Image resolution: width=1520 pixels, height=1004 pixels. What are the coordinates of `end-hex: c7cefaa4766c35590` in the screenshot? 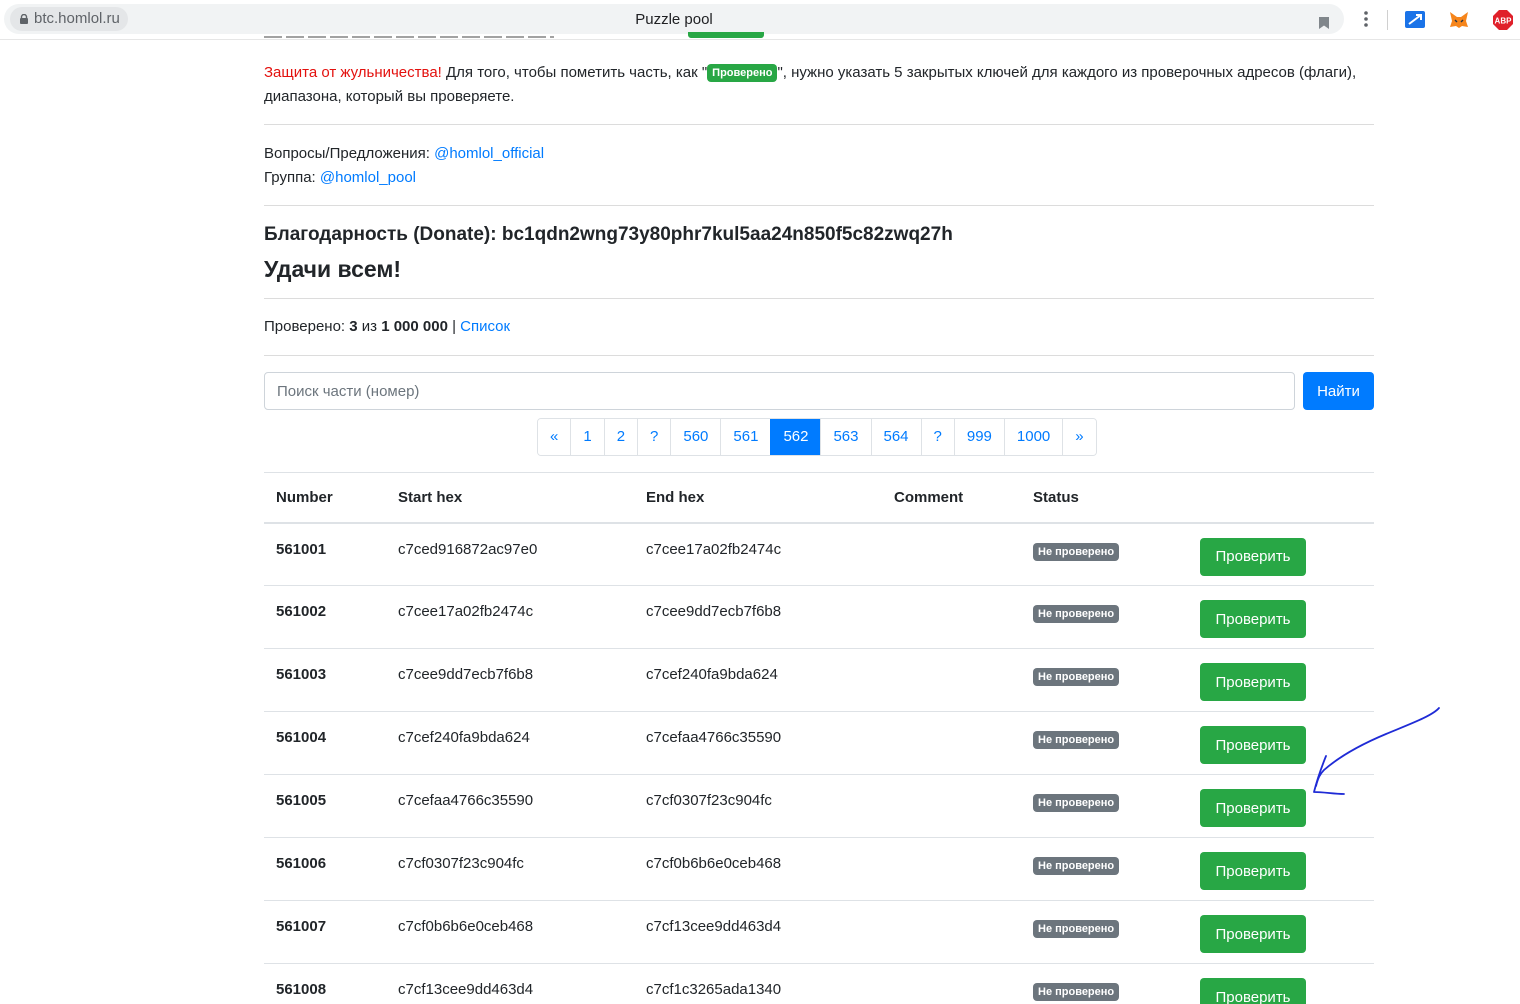 It's located at (758, 743).